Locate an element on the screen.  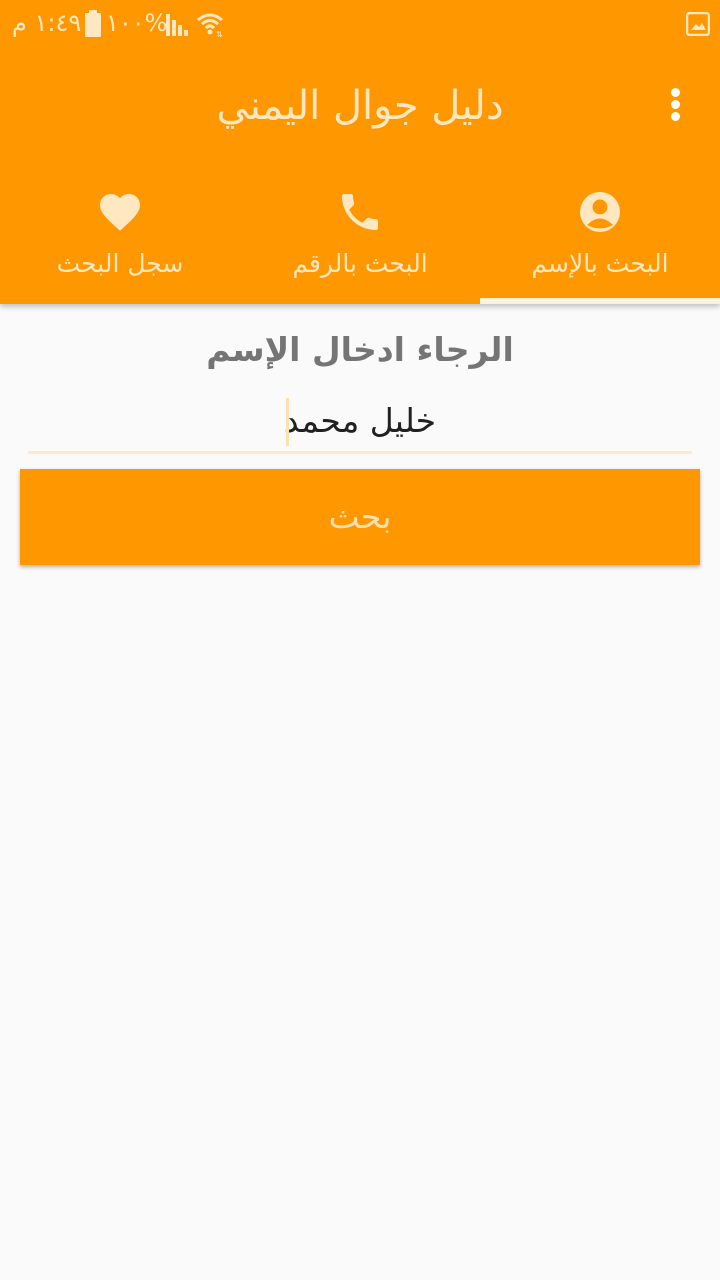
signal-icon is located at coordinates (178, 27).